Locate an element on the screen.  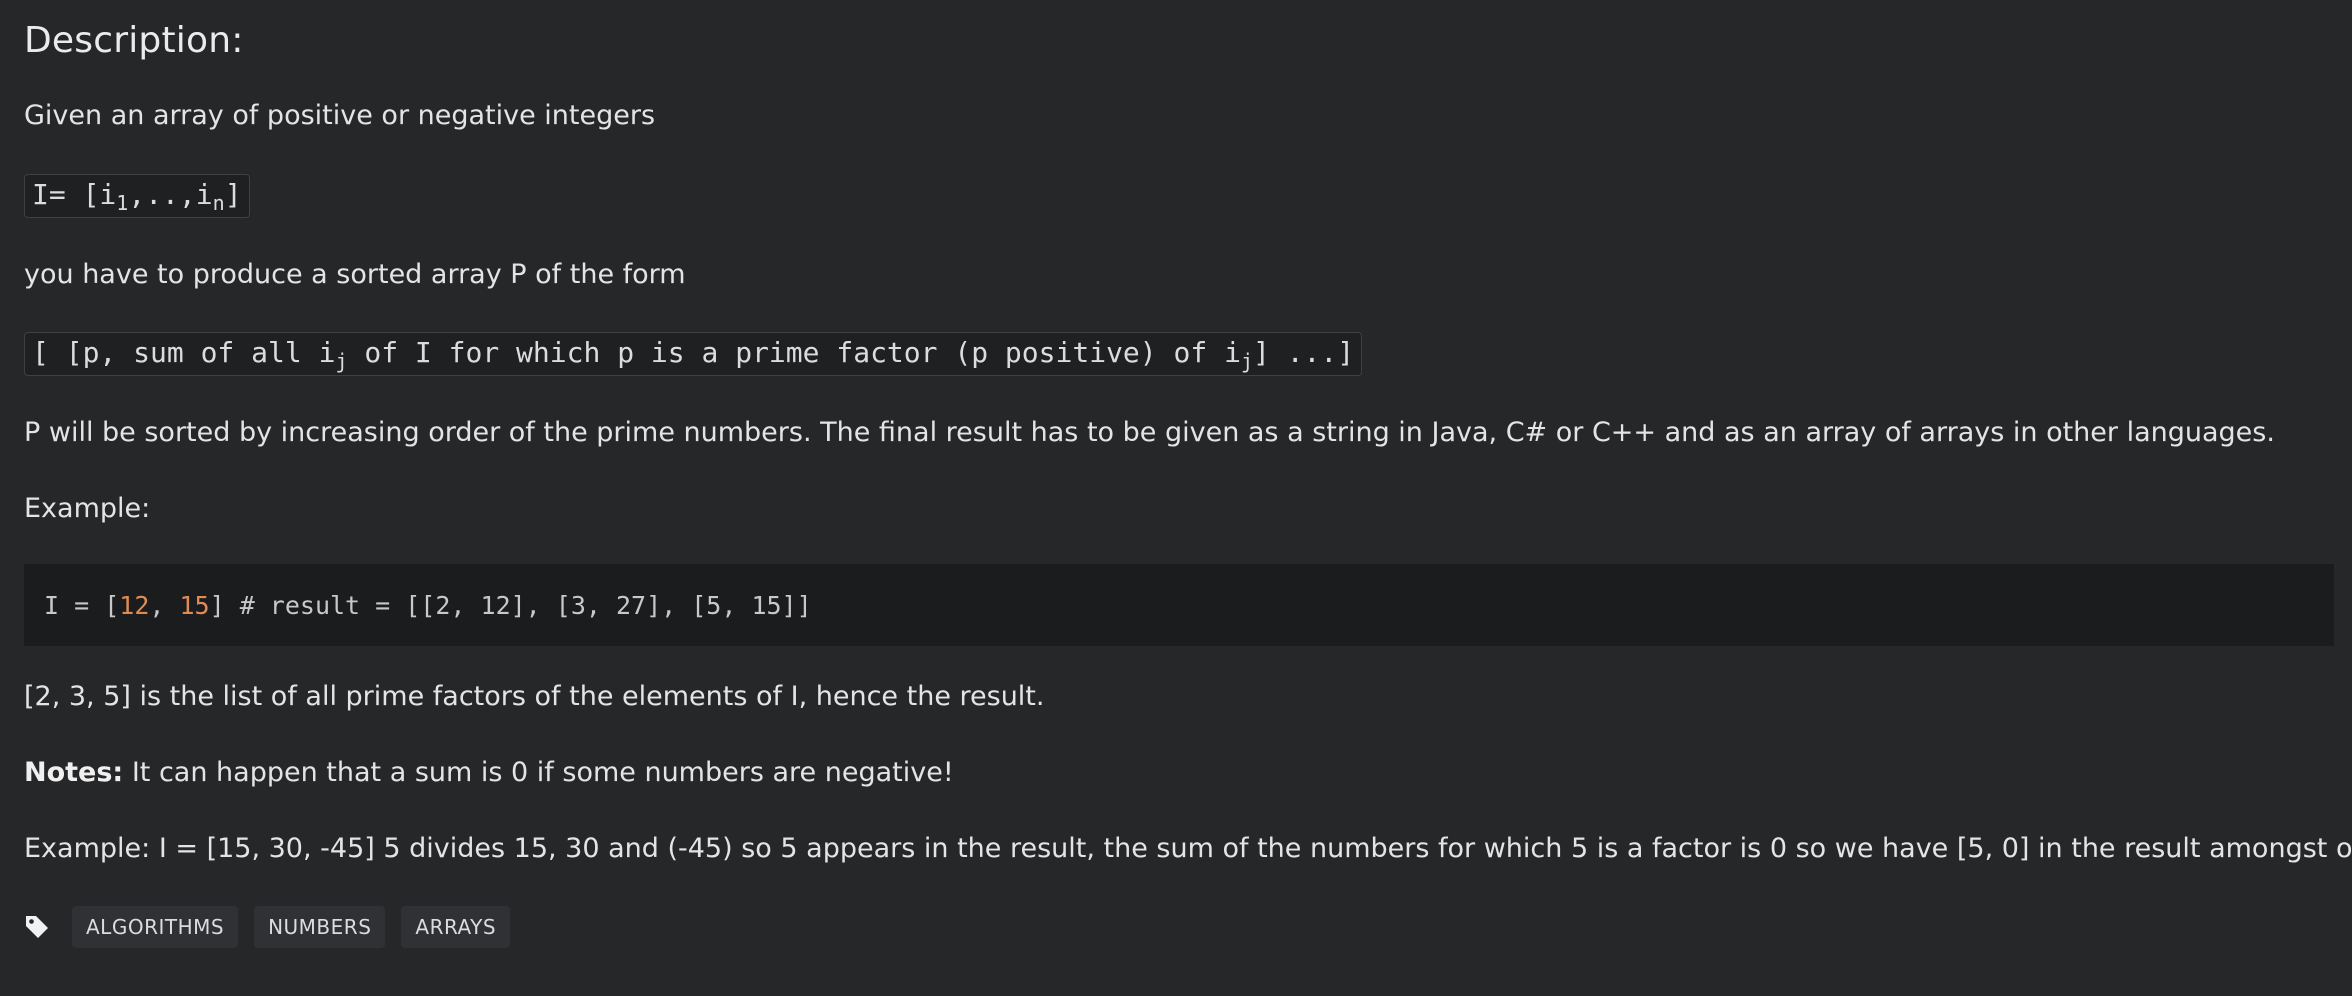
code-number: 12 is located at coordinates (134, 605).